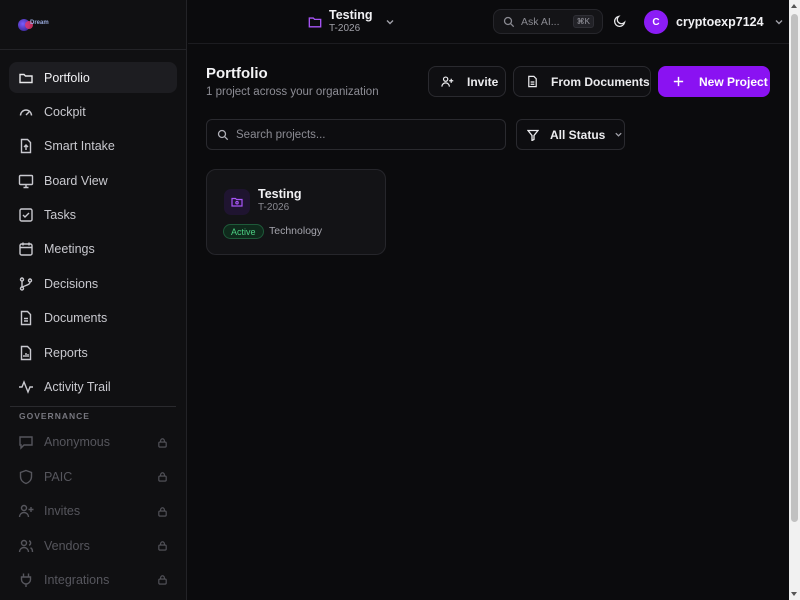 Image resolution: width=800 pixels, height=600 pixels. I want to click on status-filter-value: All Status, so click(578, 134).